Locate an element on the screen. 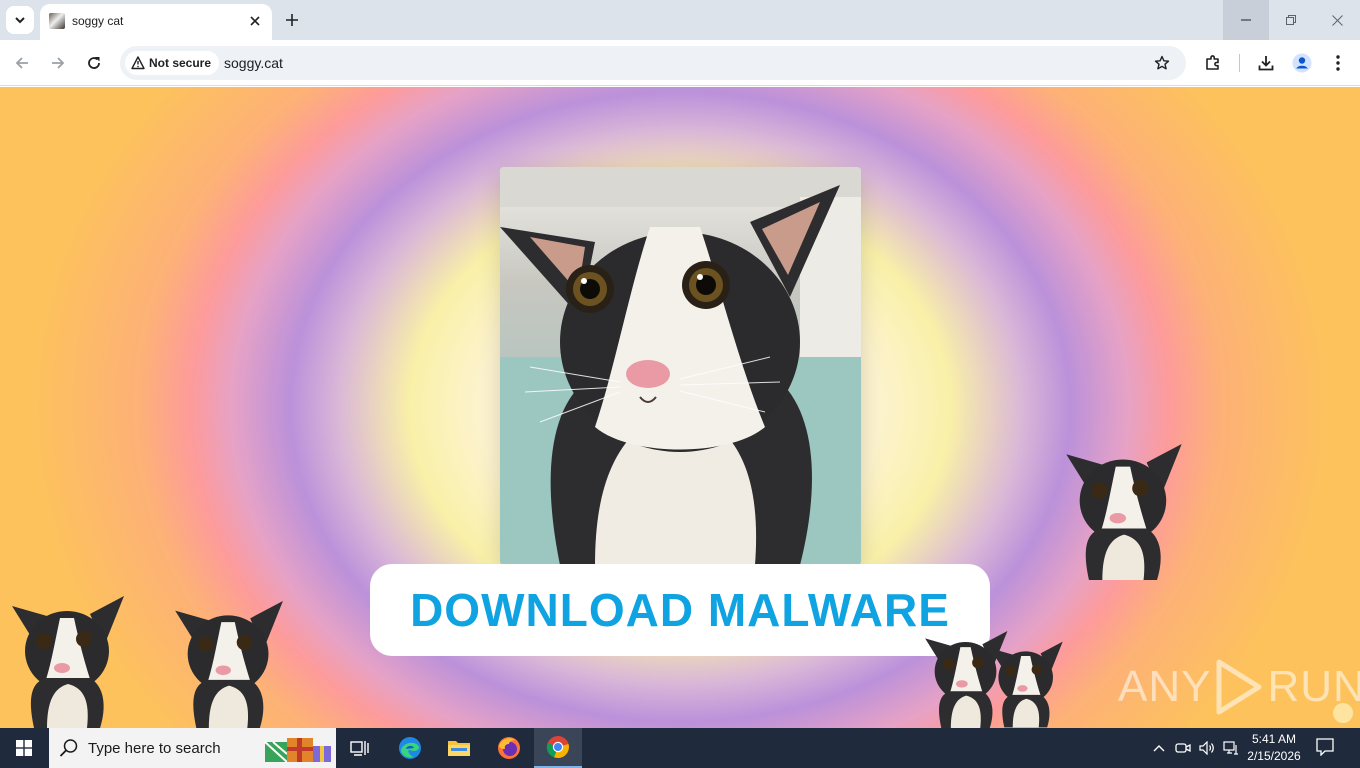 The image size is (1360, 768). clock-date: 2/15/2026 is located at coordinates (1274, 756).